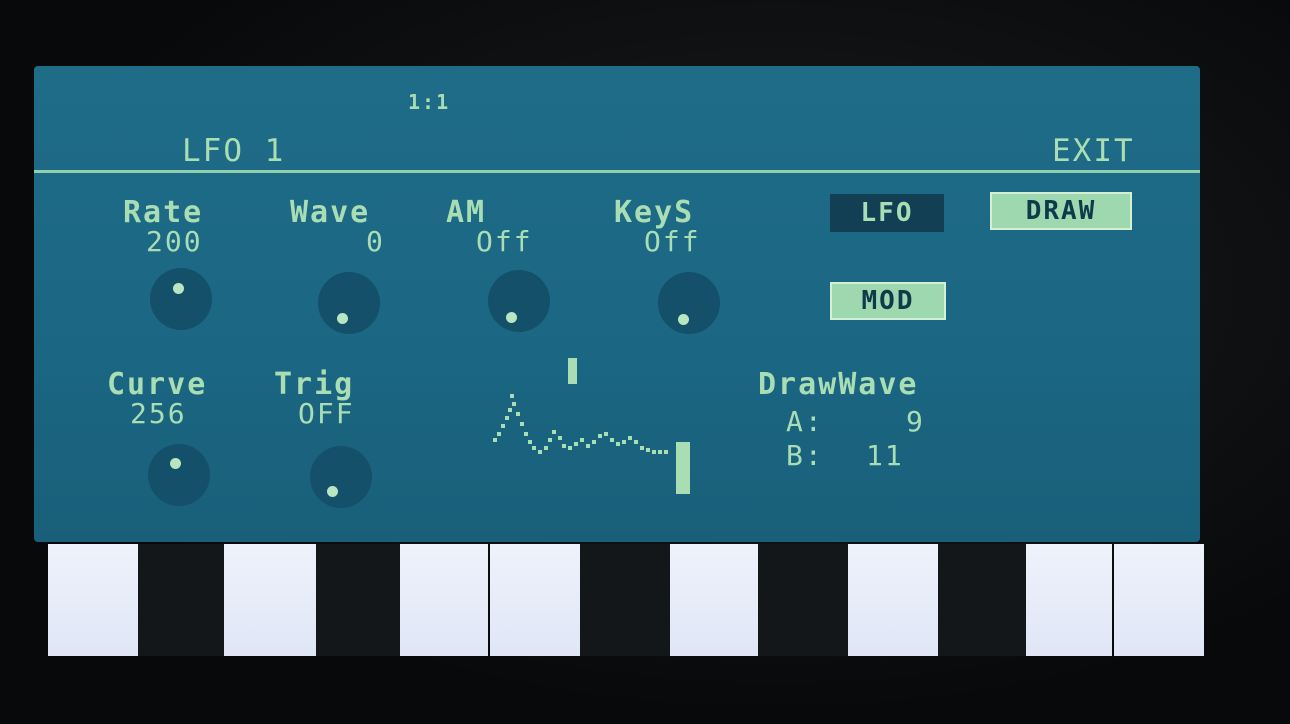  I want to click on param-wave-label: Wave, so click(330, 212).